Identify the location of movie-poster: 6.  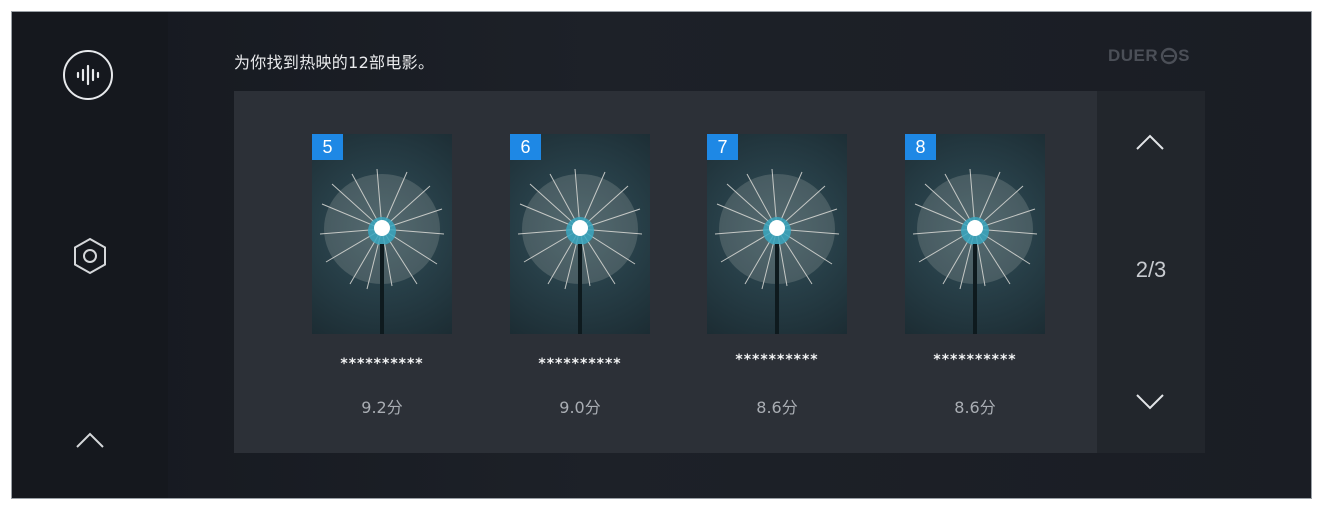
(580, 234).